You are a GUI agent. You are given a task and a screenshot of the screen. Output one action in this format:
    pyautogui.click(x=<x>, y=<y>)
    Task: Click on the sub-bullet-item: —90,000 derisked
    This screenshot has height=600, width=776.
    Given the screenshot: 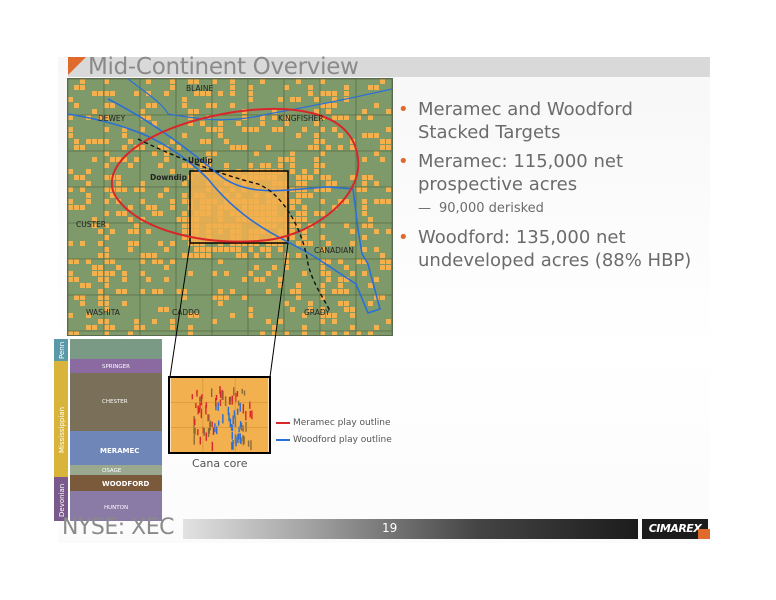 What is the action you would take?
    pyautogui.click(x=481, y=208)
    